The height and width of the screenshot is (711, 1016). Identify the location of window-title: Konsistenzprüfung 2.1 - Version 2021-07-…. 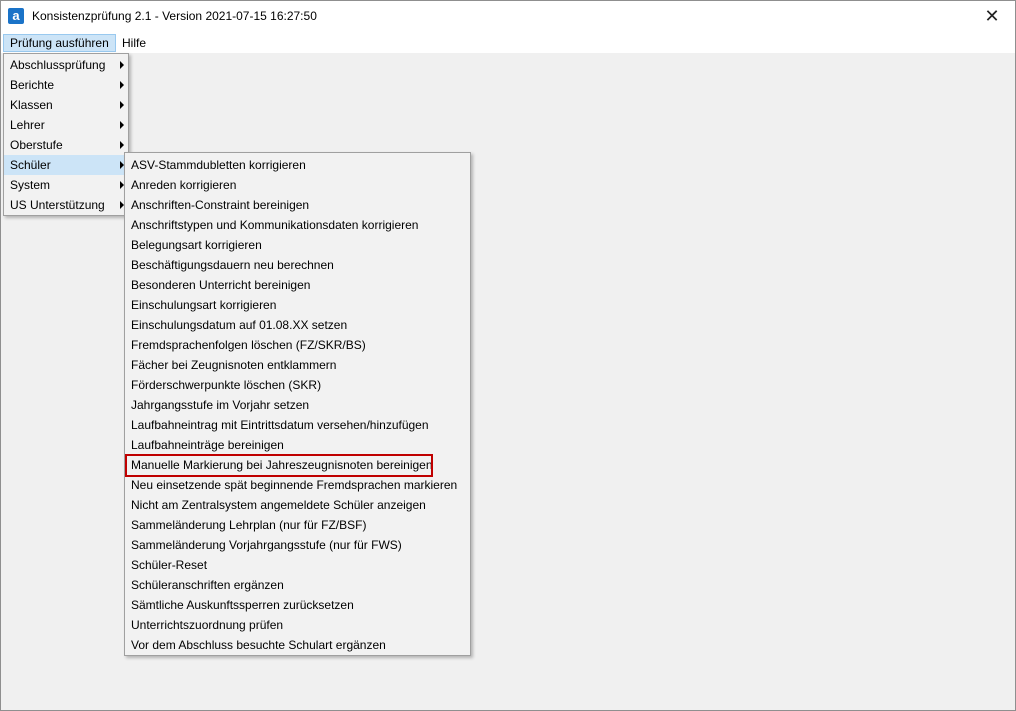
(174, 16).